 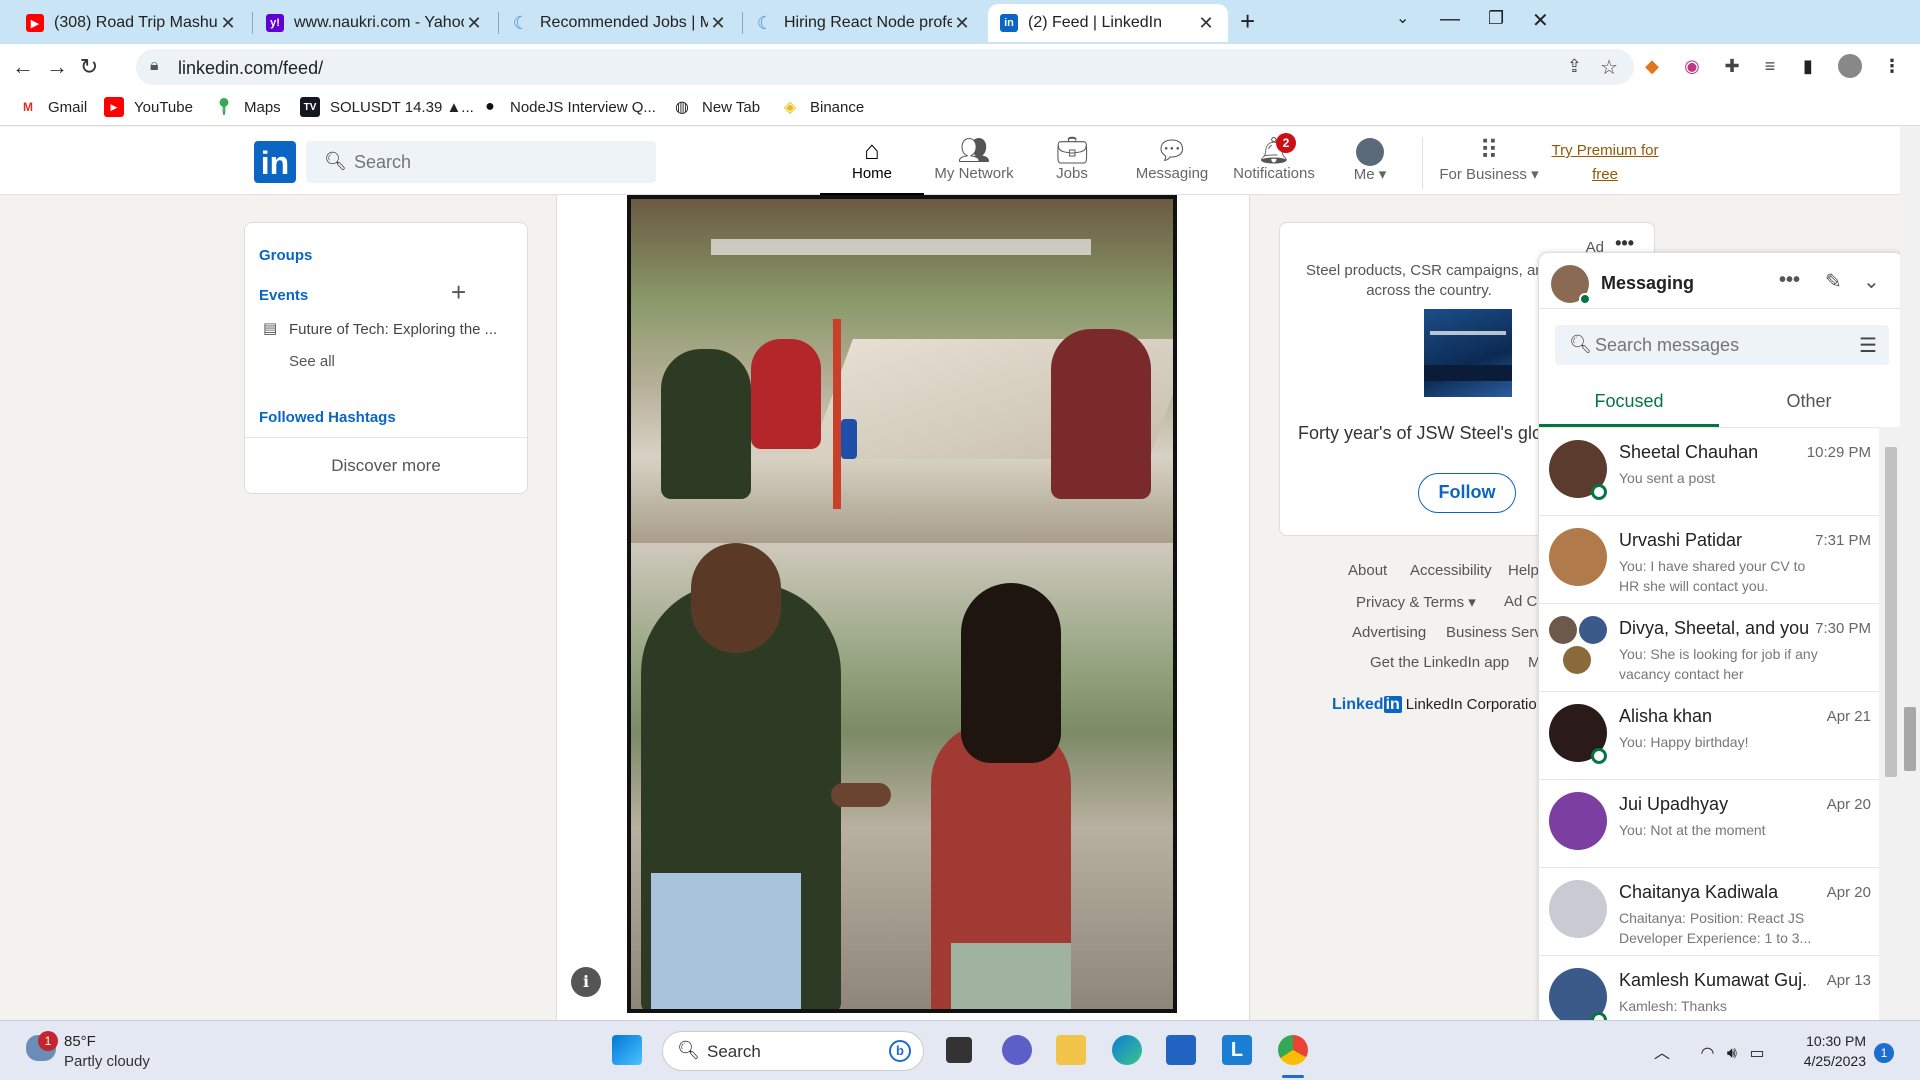 What do you see at coordinates (1523, 570) in the screenshot?
I see `footer-help-link: Help` at bounding box center [1523, 570].